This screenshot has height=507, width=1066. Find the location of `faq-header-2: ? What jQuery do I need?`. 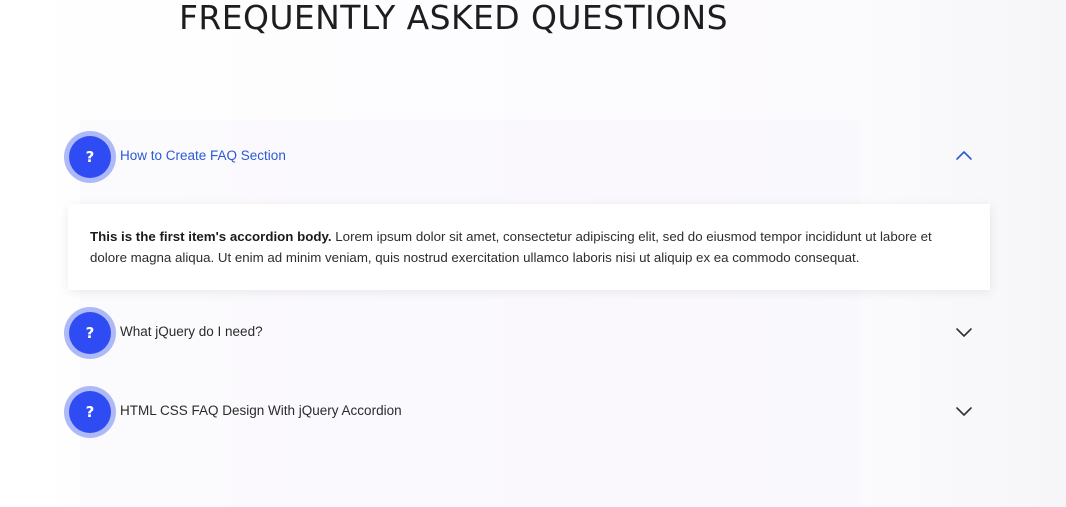

faq-header-2: ? What jQuery do I need? is located at coordinates (529, 332).